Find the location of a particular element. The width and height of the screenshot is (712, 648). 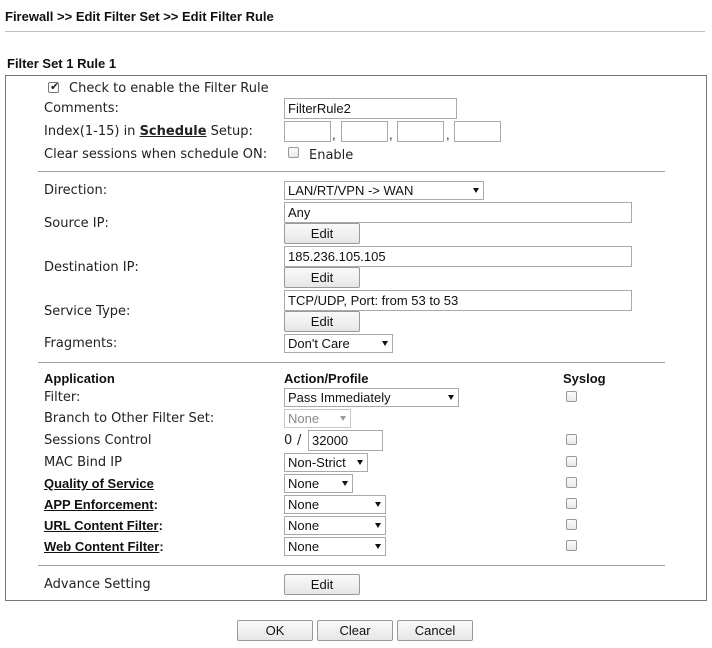

schedule-index-3-input is located at coordinates (420, 131).